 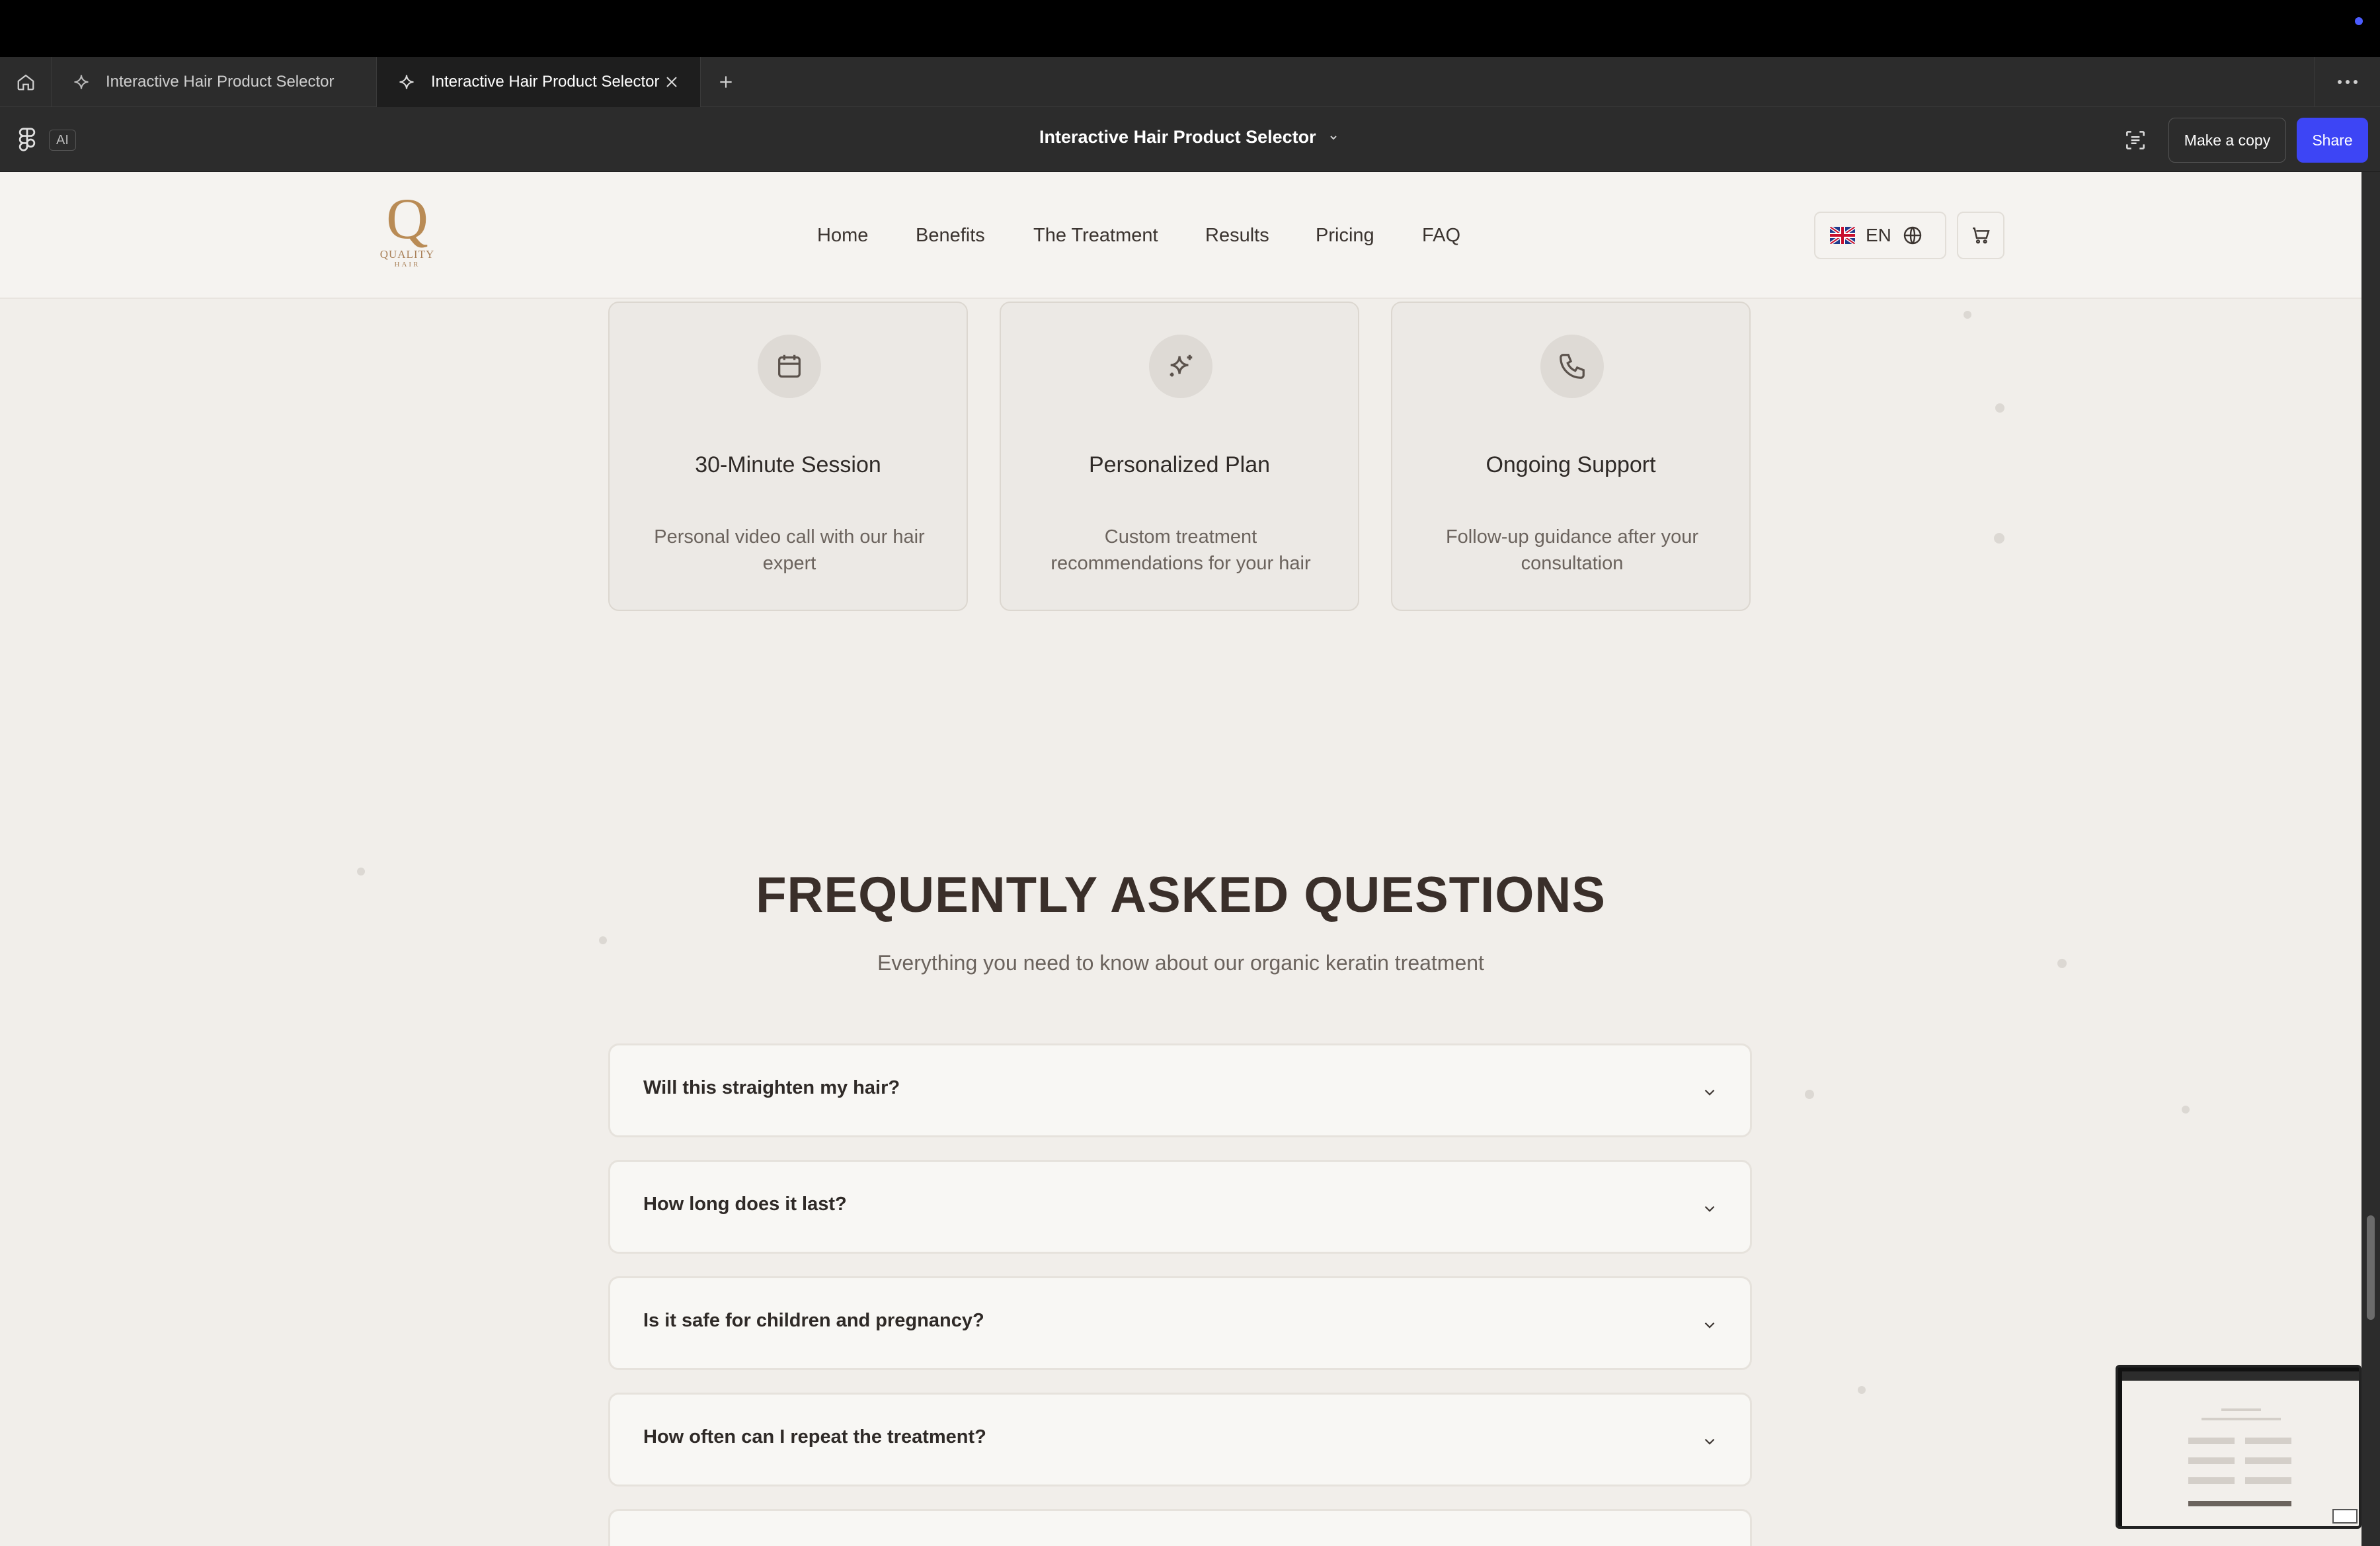 I want to click on faq-question: Is it safe for children and pregnancy?, so click(x=813, y=1320).